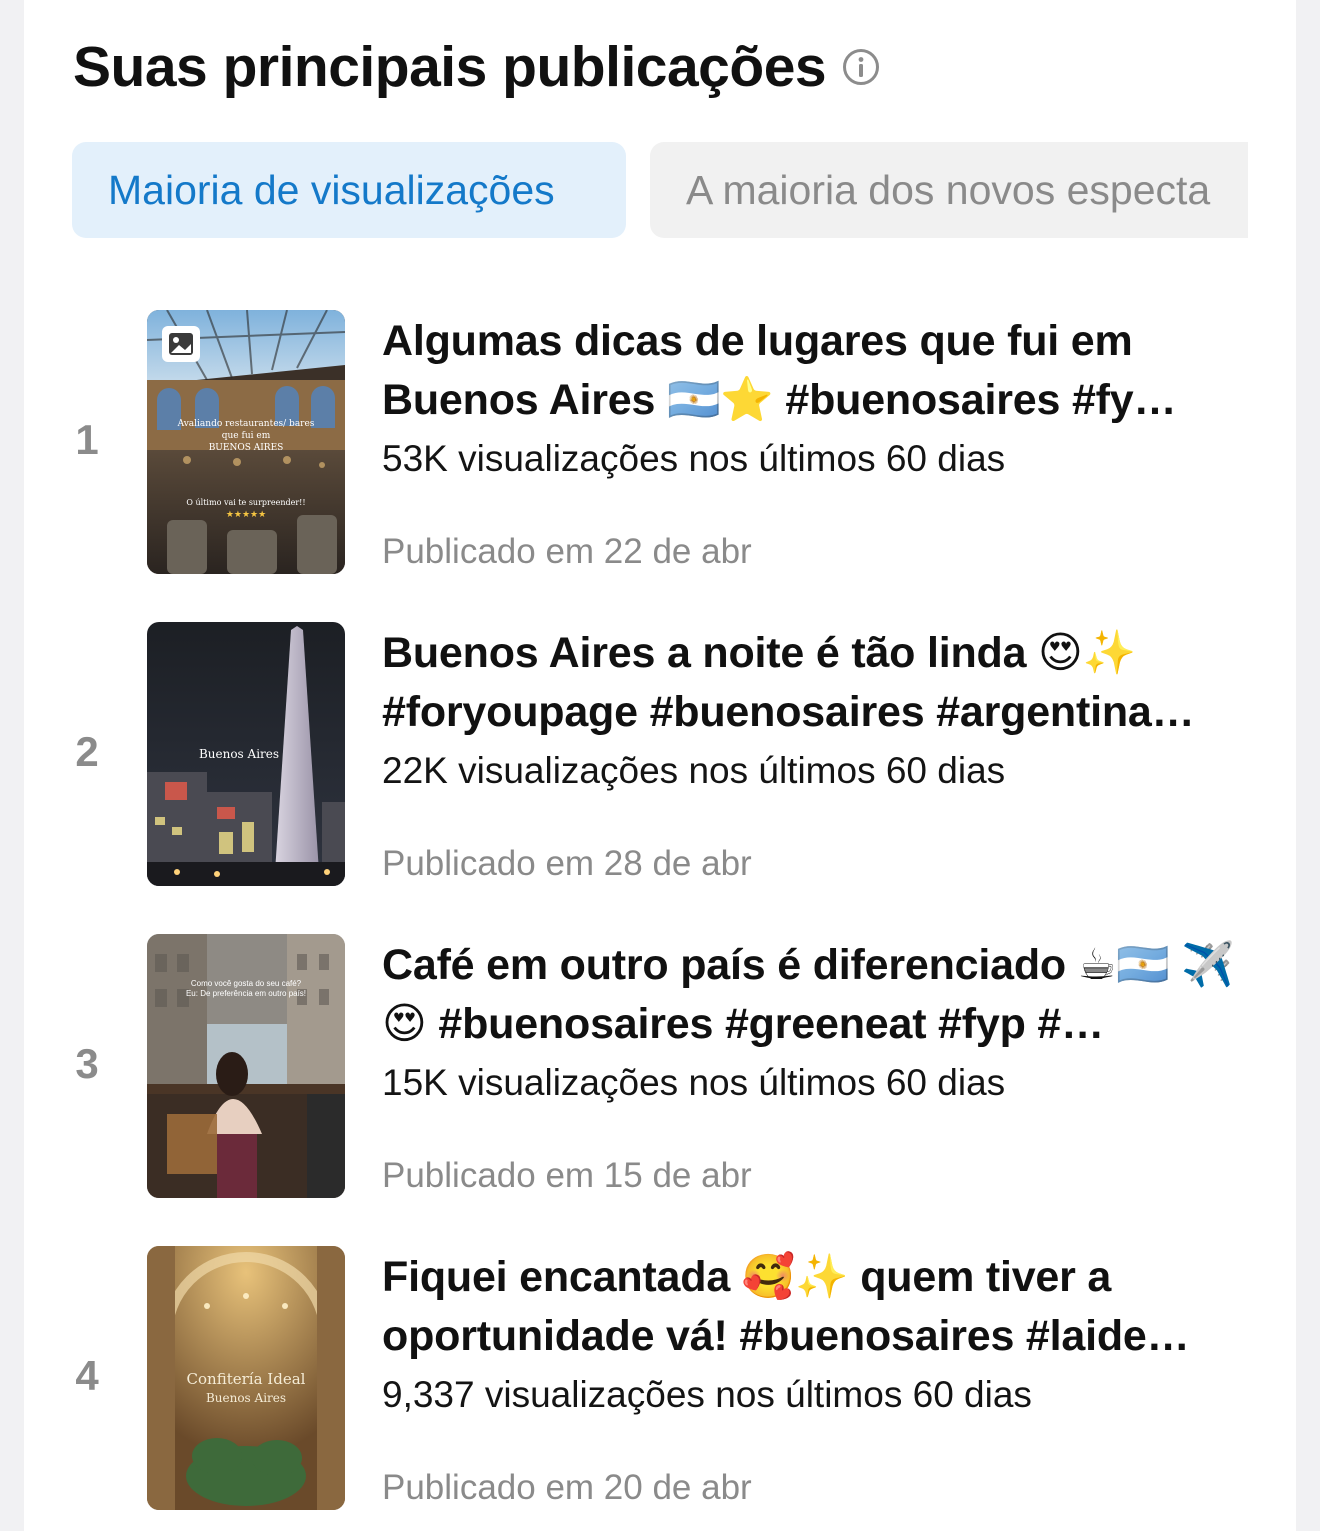 The height and width of the screenshot is (1531, 1320). I want to click on svg-text:Eu: De preferência em outro pa: Eu: De preferência em outro país!, so click(246, 993).